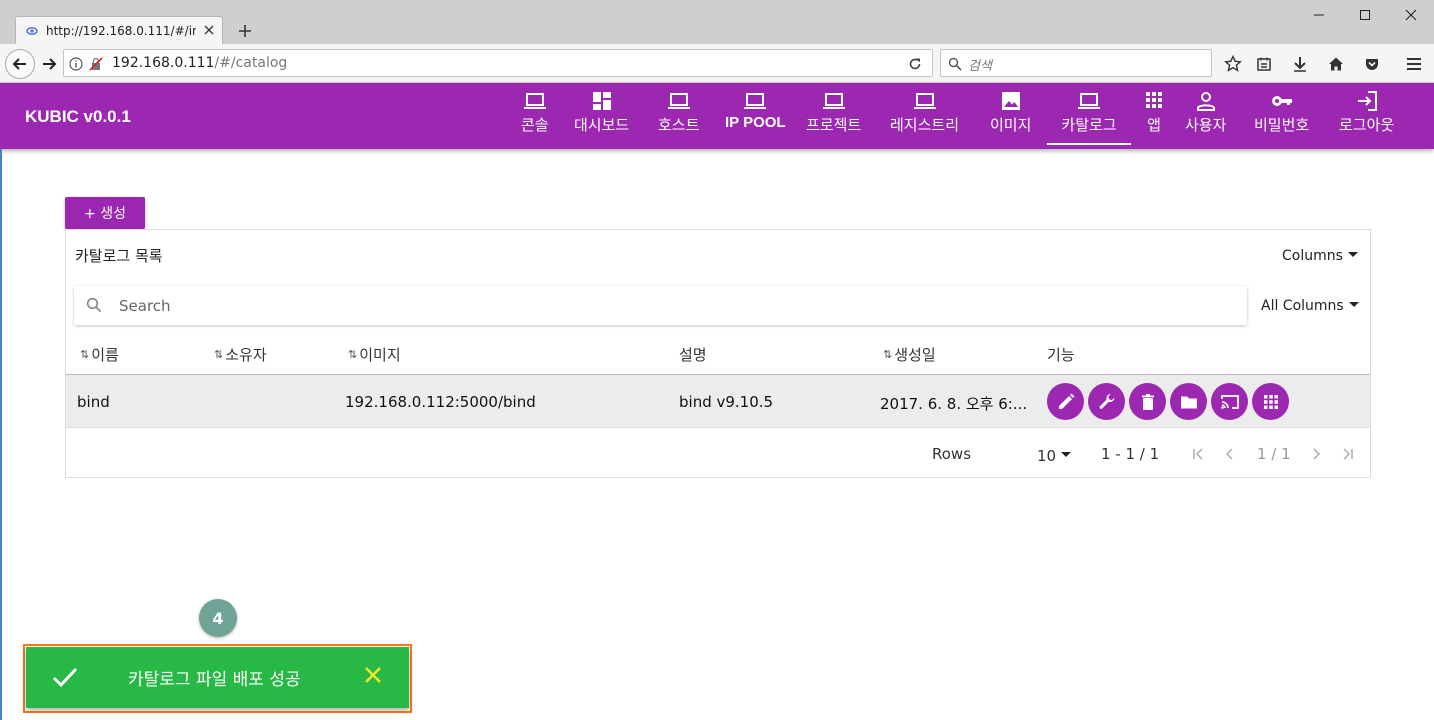 The image size is (1434, 720). I want to click on nav-item-logout: 로그아웃, so click(1366, 118).